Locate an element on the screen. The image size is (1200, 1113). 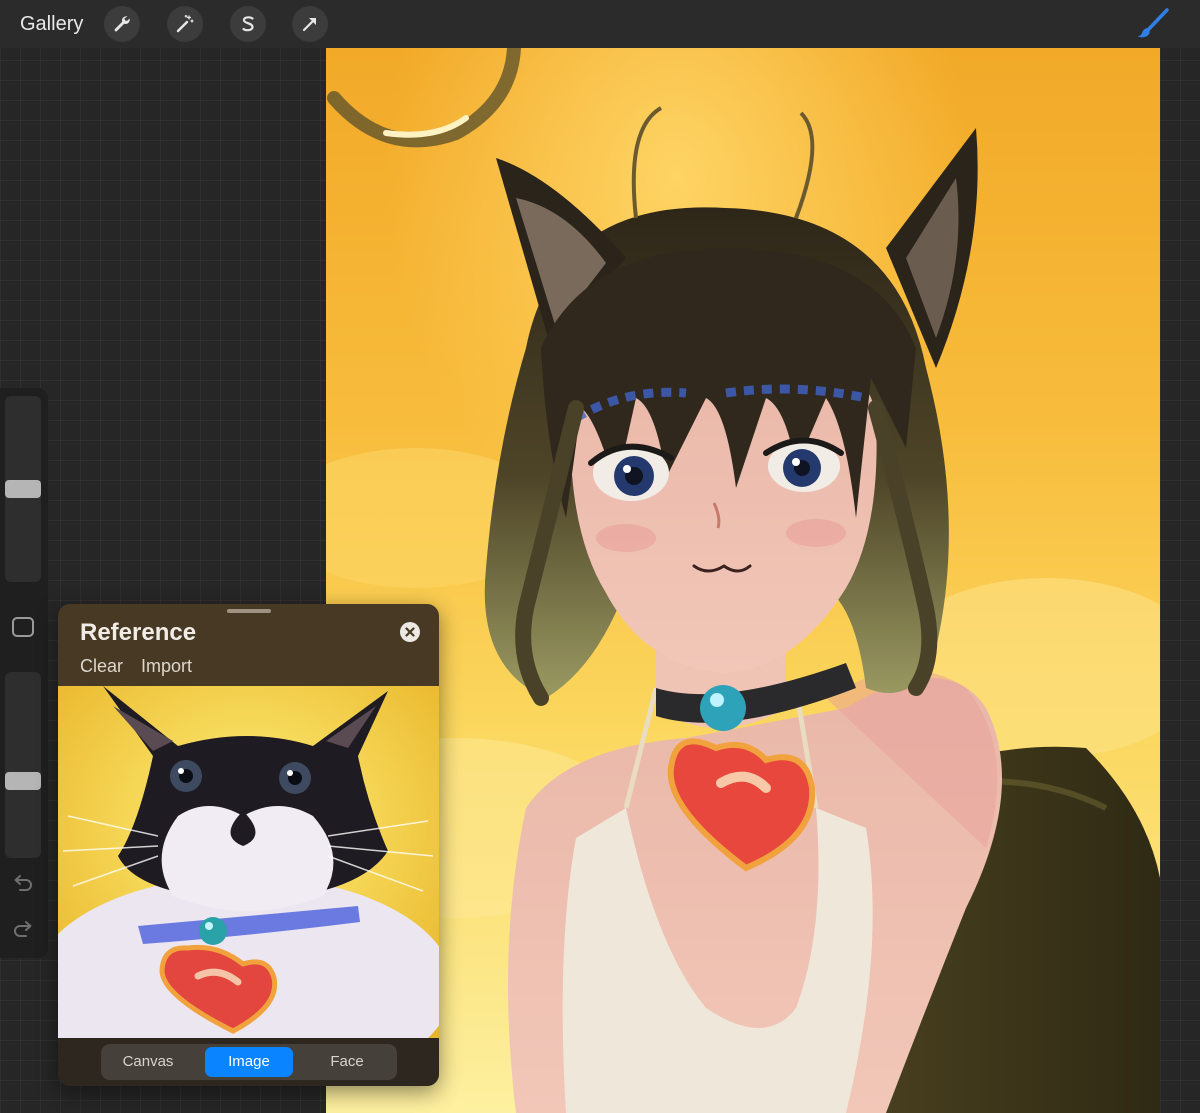
actions-button is located at coordinates (122, 24).